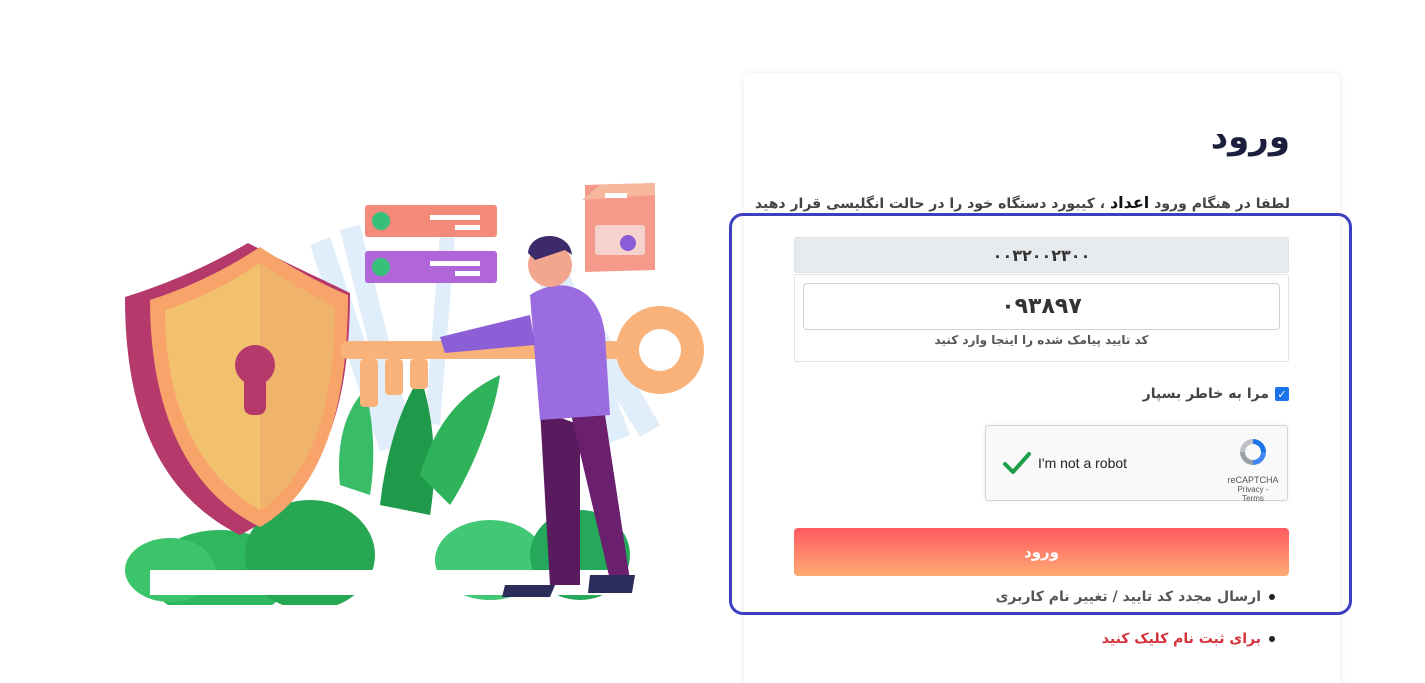  What do you see at coordinates (1041, 552) in the screenshot?
I see `login-button: ورود` at bounding box center [1041, 552].